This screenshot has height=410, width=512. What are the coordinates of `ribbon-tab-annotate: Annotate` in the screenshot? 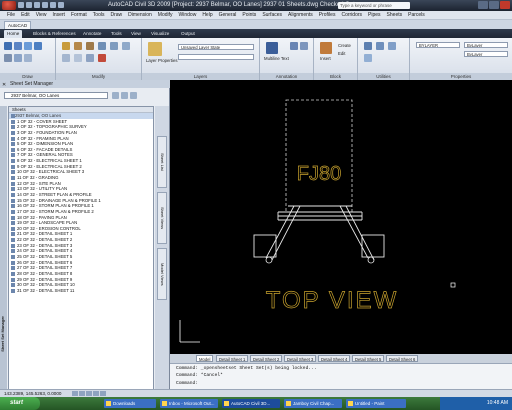 It's located at (92, 34).